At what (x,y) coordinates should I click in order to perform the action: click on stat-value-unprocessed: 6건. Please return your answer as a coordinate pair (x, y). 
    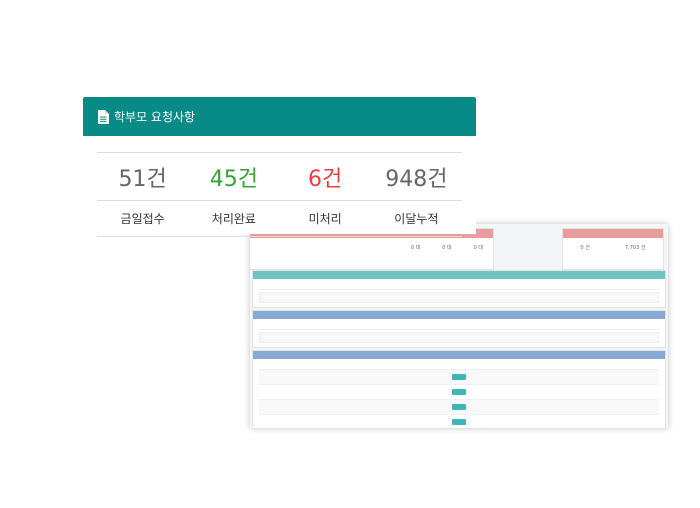
    Looking at the image, I should click on (325, 179).